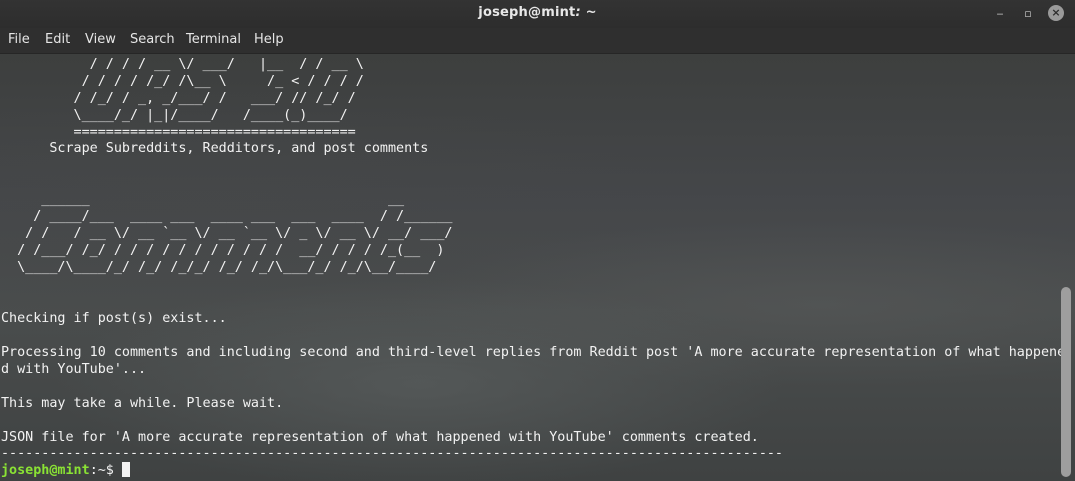 The image size is (1075, 481). I want to click on text-cursor, so click(125, 469).